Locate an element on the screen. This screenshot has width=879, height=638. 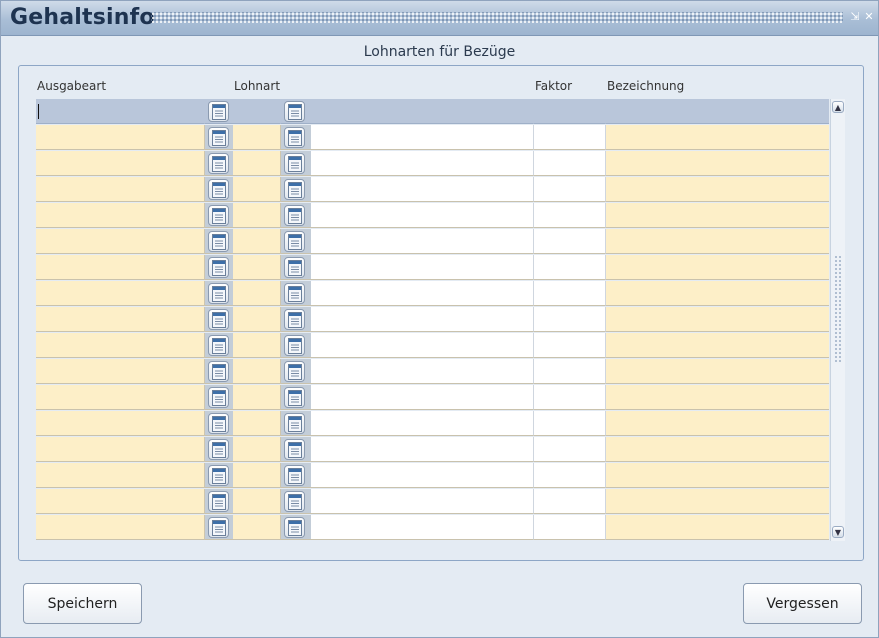
cancel-button: Vergessen is located at coordinates (802, 603).